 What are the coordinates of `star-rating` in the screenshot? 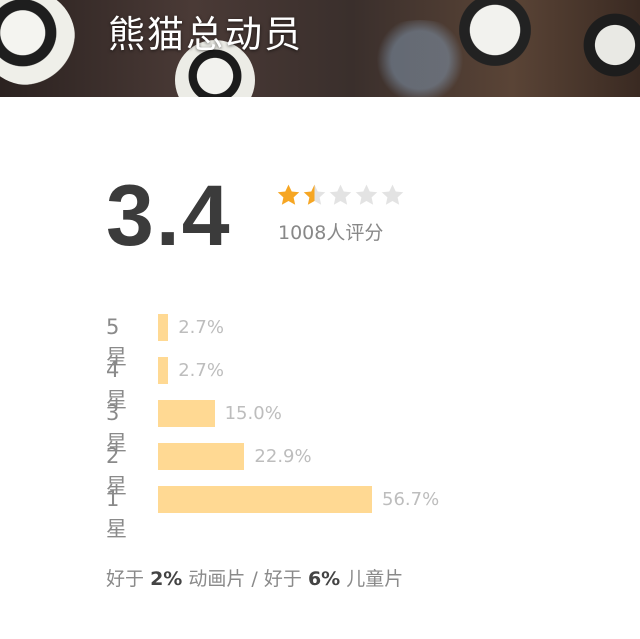 It's located at (340, 195).